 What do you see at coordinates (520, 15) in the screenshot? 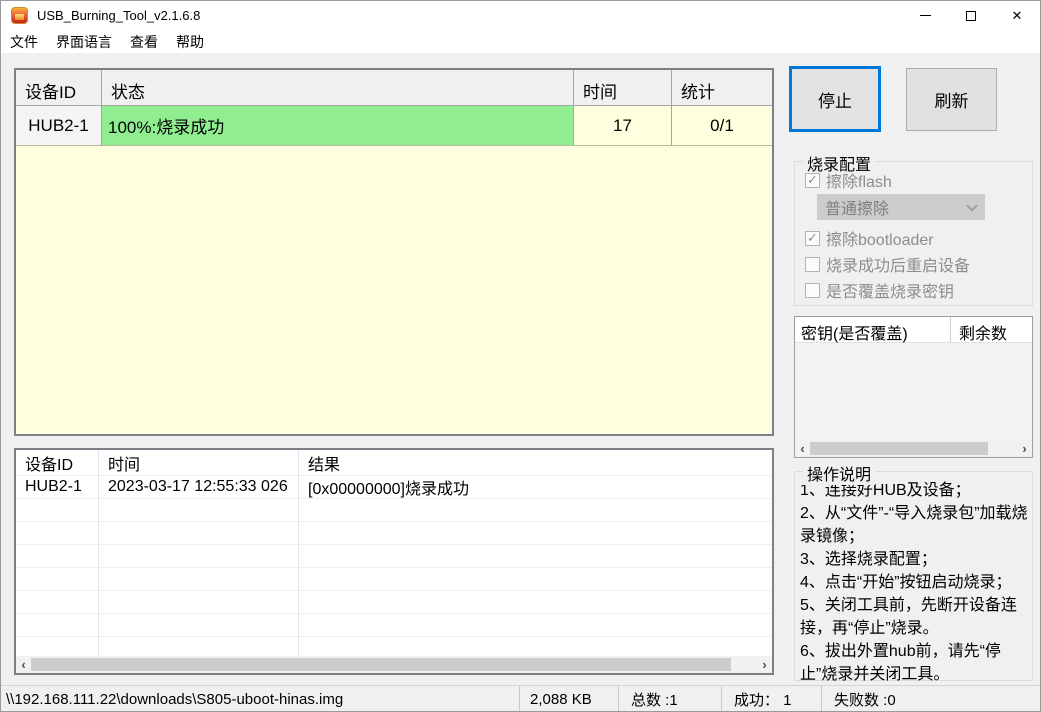
I see `title-bar: USB_Burning_Tool_v2.1.6.8 ✕` at bounding box center [520, 15].